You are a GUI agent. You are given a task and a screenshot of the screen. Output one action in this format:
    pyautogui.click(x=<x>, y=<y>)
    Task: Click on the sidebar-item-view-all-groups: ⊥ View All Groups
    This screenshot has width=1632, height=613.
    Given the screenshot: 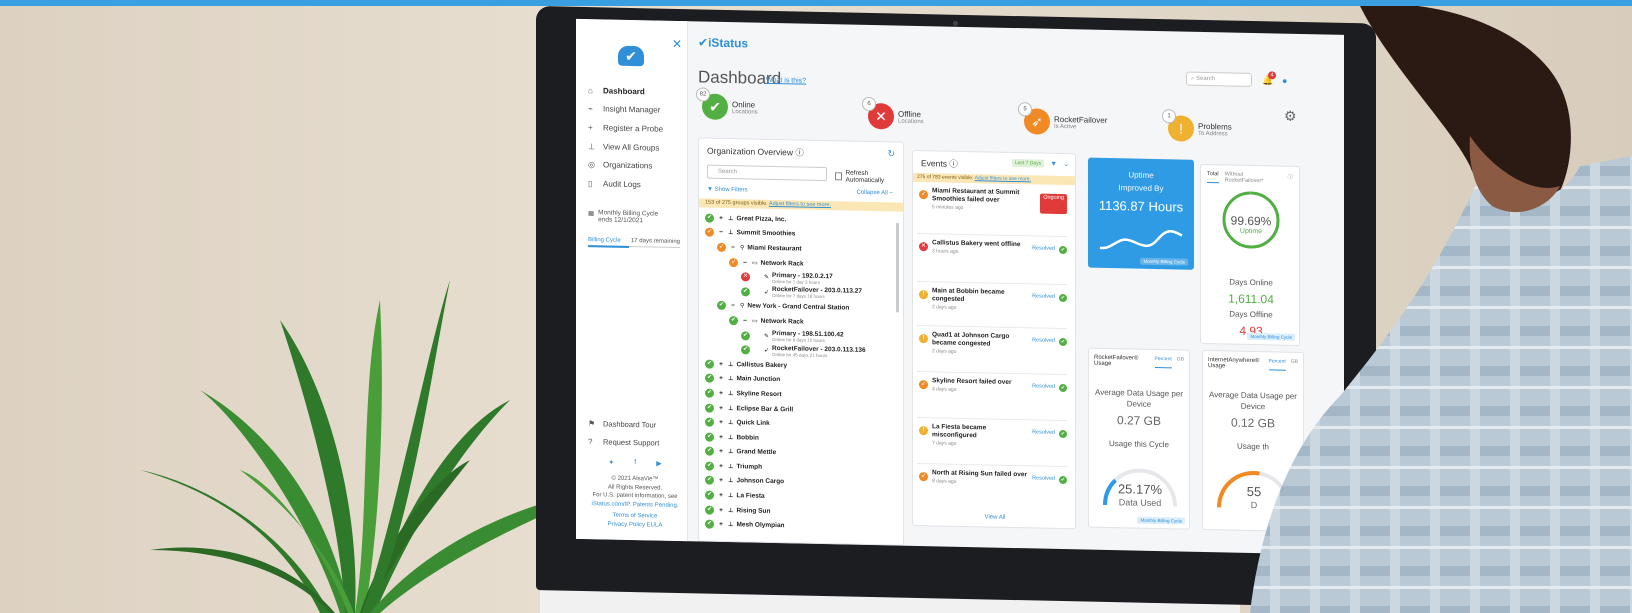 What is the action you would take?
    pyautogui.click(x=638, y=147)
    